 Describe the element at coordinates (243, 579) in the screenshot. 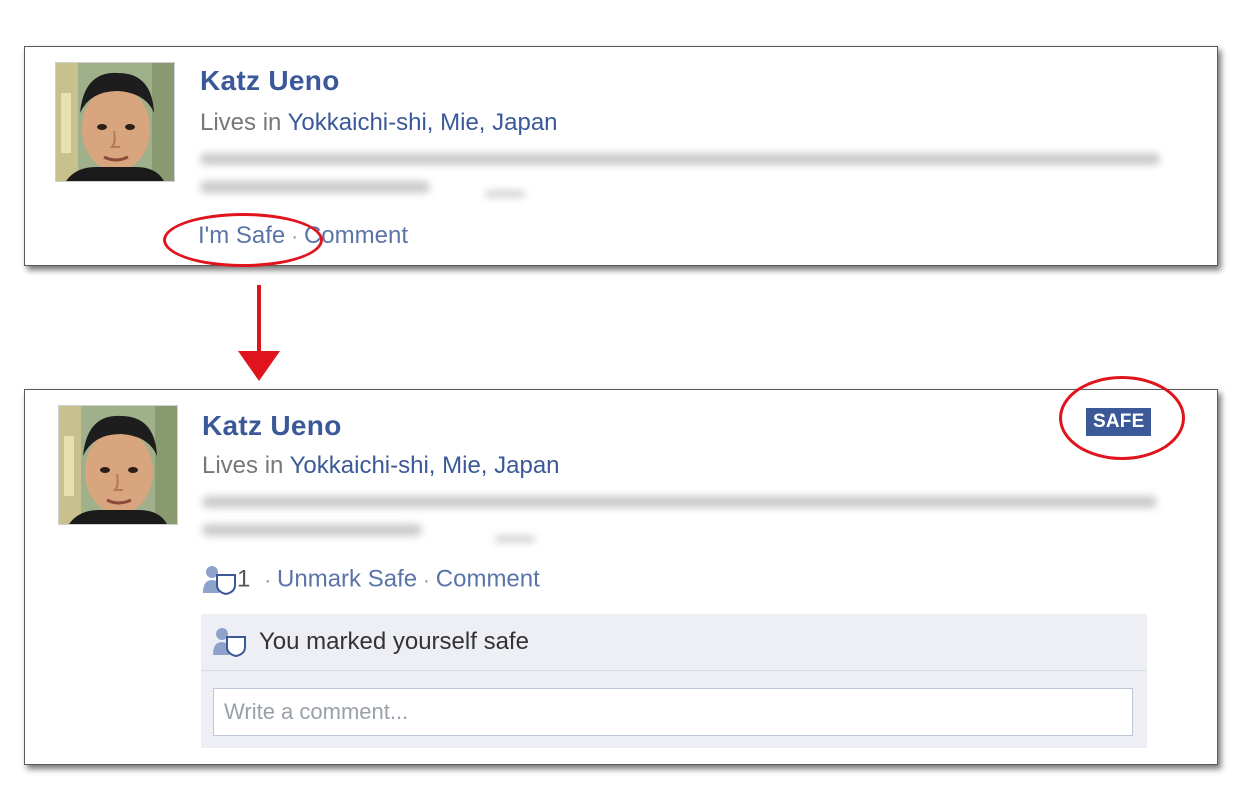

I see `safe-count: 1` at that location.